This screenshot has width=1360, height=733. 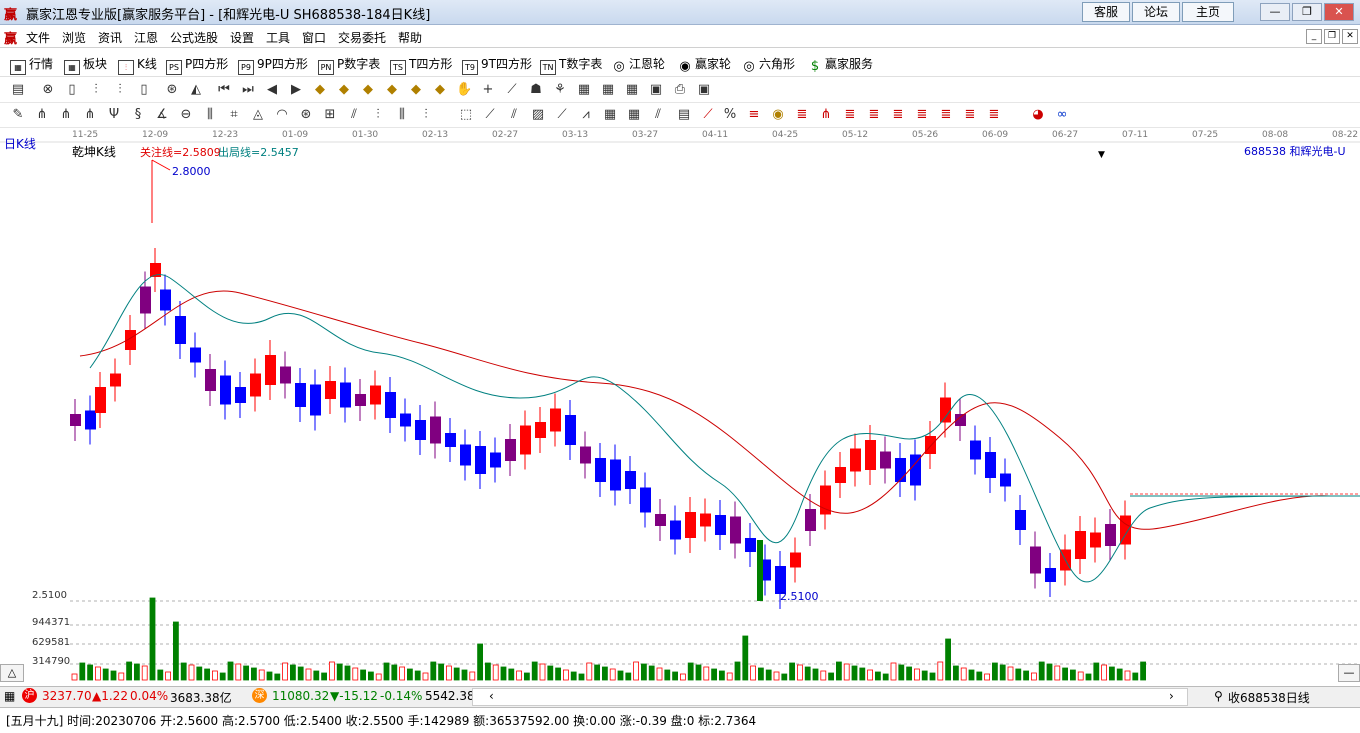 What do you see at coordinates (90, 115) in the screenshot?
I see `gann-grid-icon: ⋔` at bounding box center [90, 115].